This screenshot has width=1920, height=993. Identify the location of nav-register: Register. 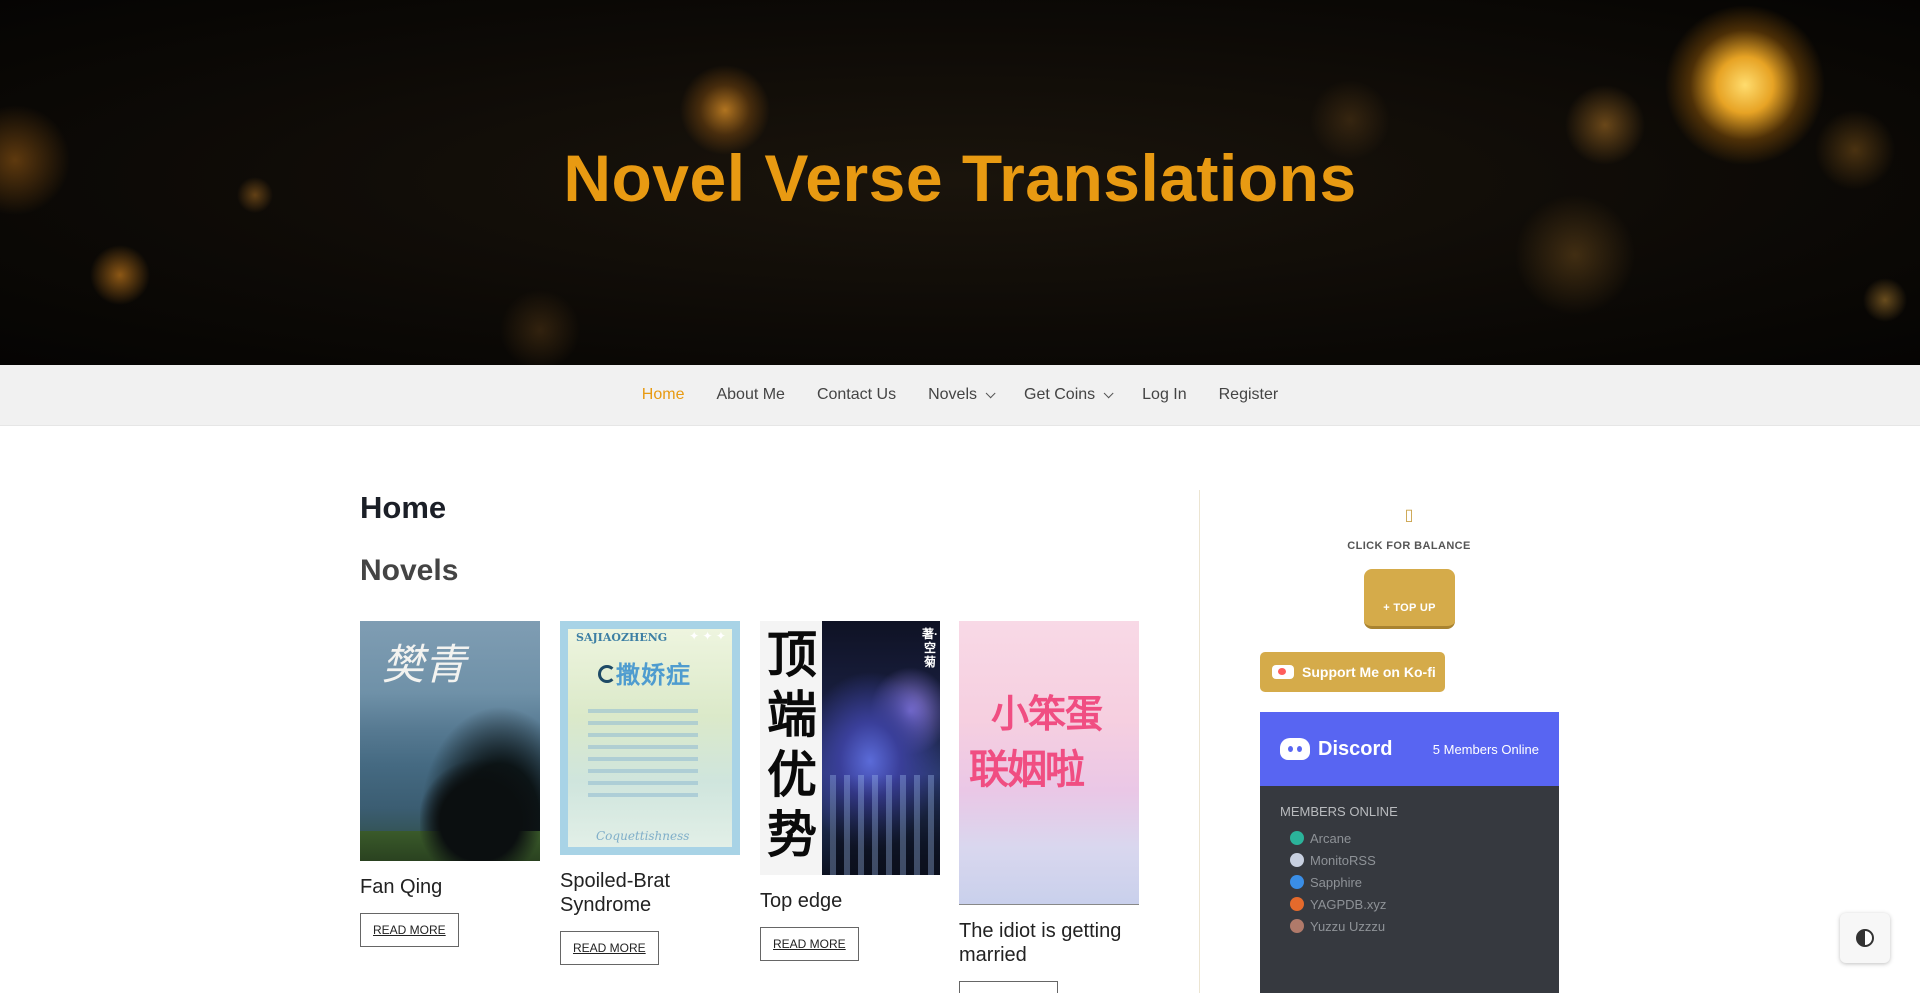
(1249, 395).